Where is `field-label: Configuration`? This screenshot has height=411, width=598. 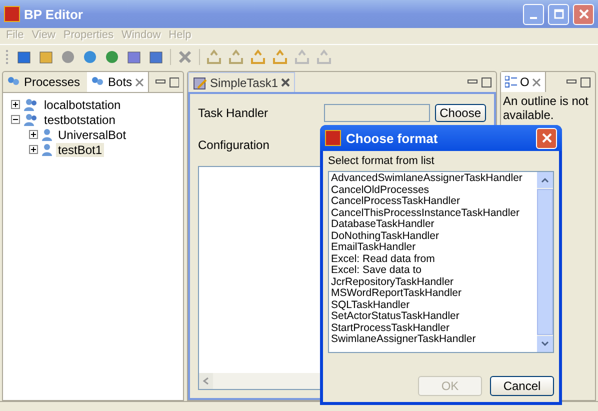
field-label: Configuration is located at coordinates (234, 145).